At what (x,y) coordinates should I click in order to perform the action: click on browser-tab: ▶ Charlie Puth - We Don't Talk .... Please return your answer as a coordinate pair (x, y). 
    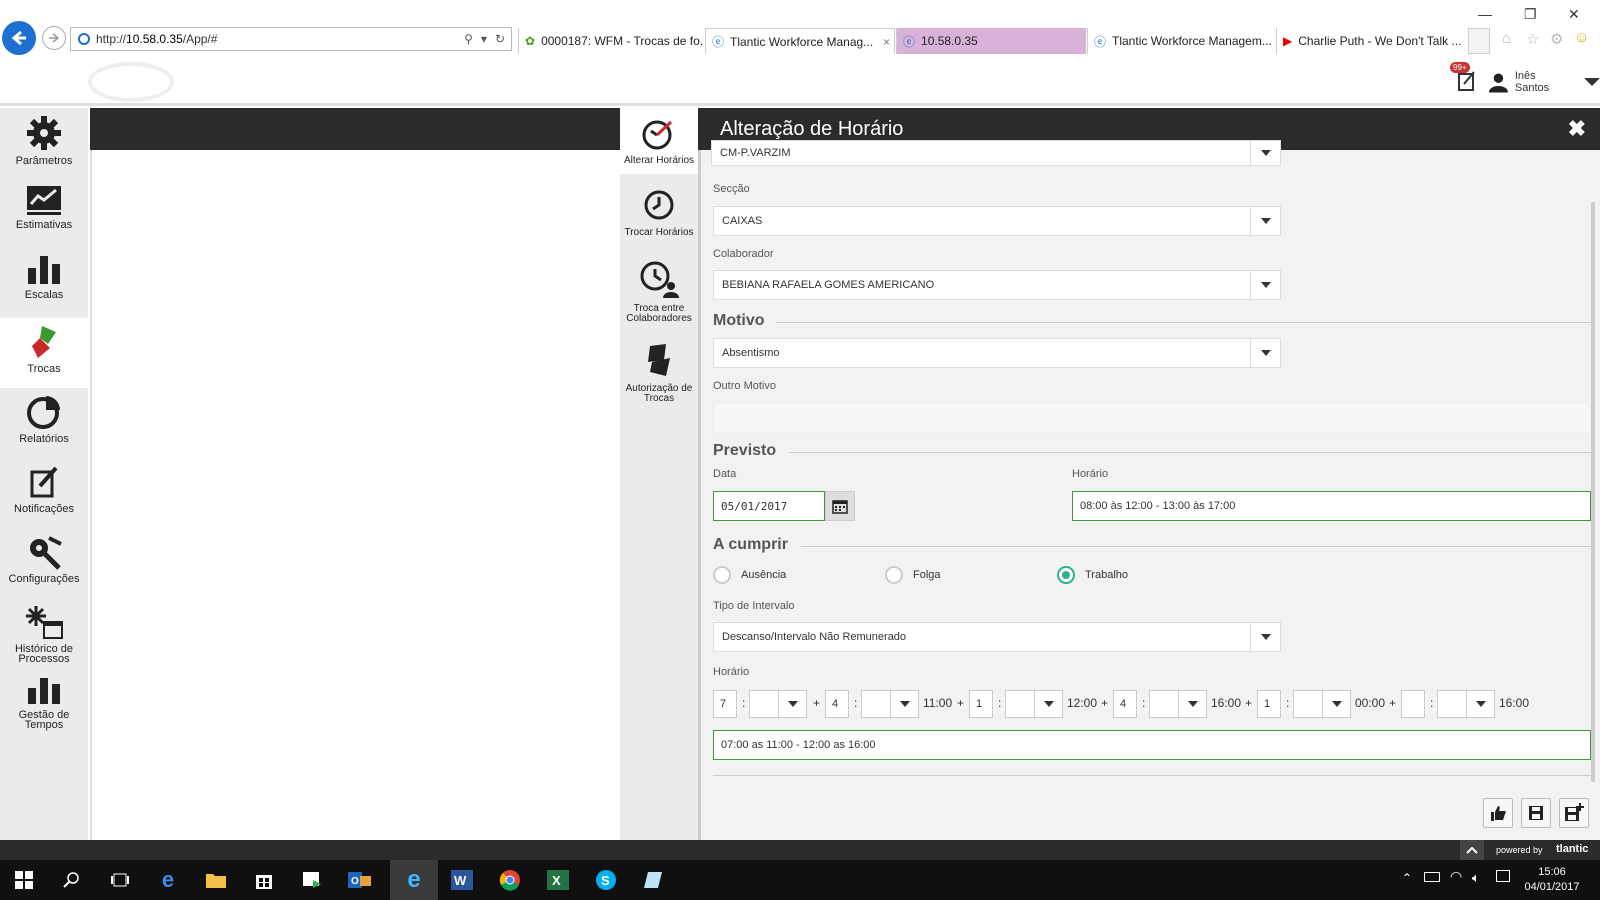
    Looking at the image, I should click on (1371, 41).